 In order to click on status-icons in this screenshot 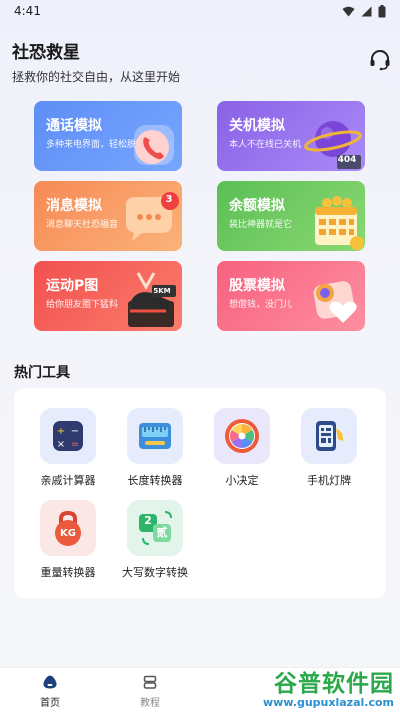, I will do `click(364, 11)`.